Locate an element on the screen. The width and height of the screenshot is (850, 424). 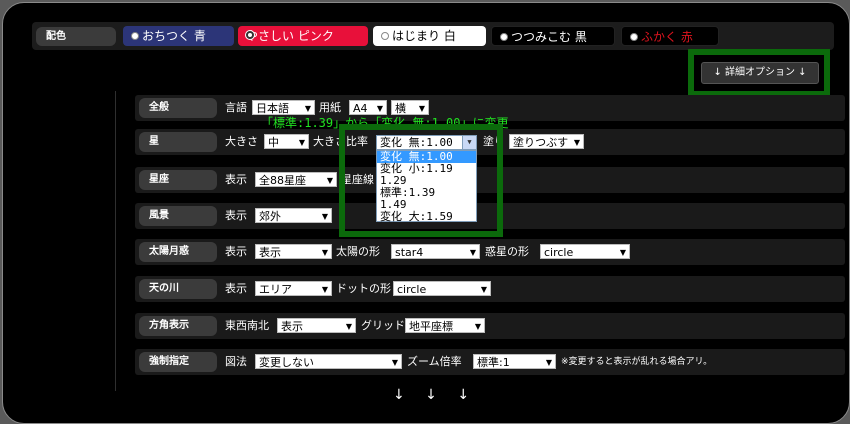
force-note: ※変更すると表示が乱れる場合アリ。 is located at coordinates (637, 362).